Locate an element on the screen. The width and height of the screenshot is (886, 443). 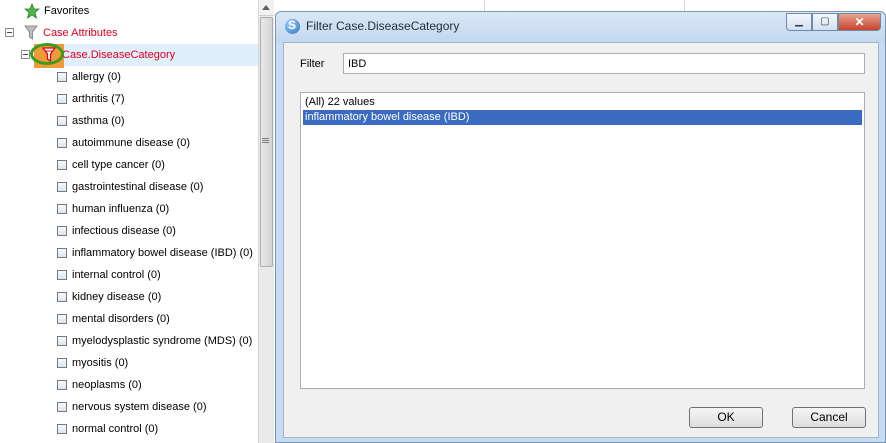
tree-item: neoplasms (0) is located at coordinates (129, 385).